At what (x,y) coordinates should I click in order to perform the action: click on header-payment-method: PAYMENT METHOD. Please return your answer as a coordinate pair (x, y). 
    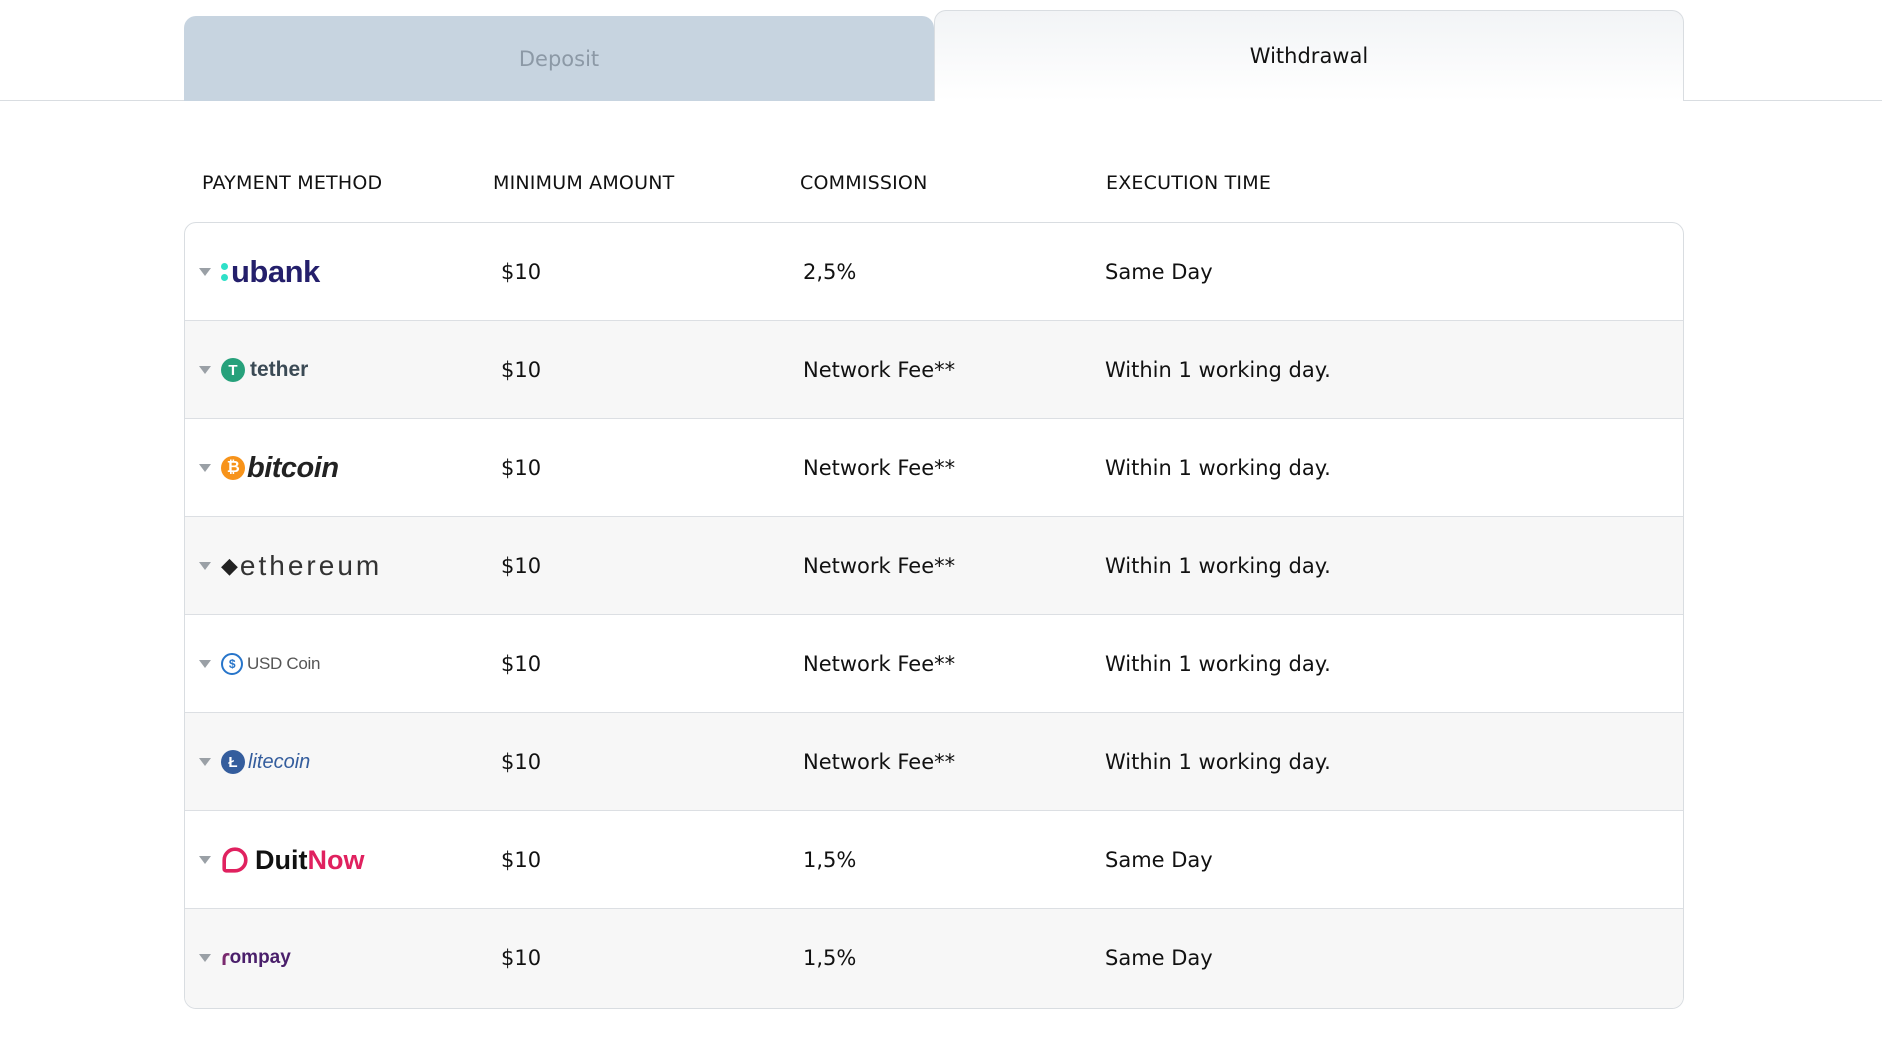
    Looking at the image, I should click on (292, 183).